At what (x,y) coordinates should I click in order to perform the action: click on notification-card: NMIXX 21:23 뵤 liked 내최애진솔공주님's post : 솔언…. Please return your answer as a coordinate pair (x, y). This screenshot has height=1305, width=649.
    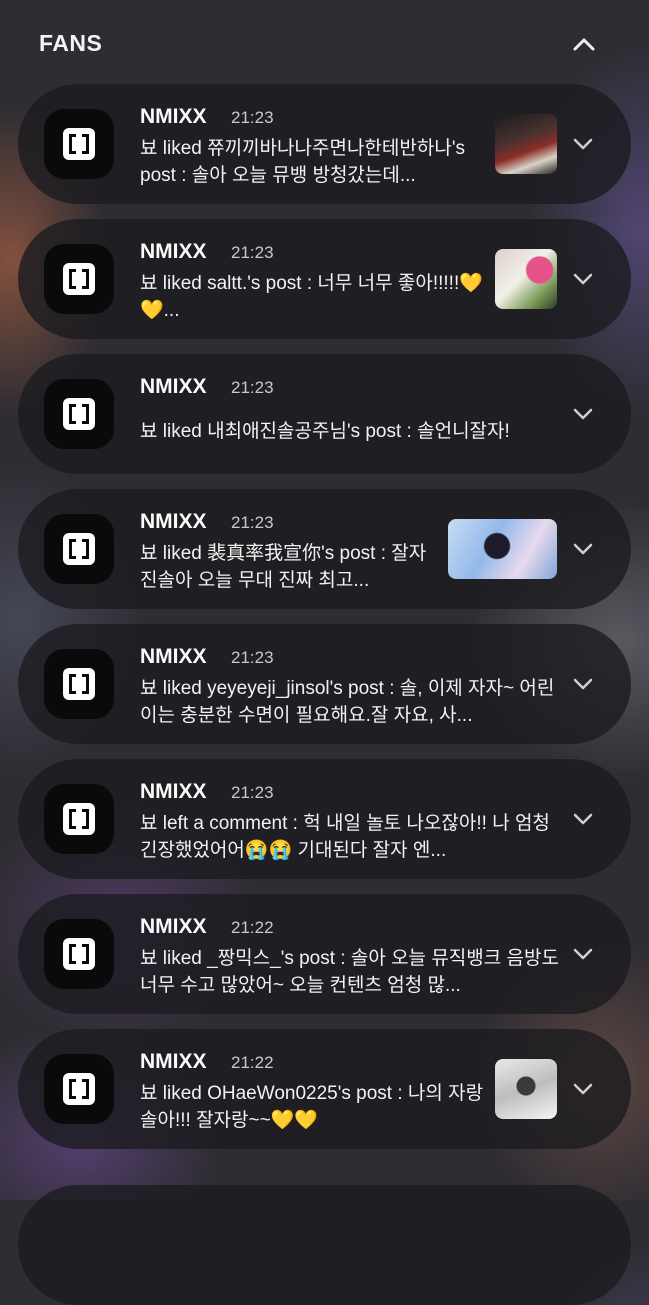
    Looking at the image, I should click on (324, 414).